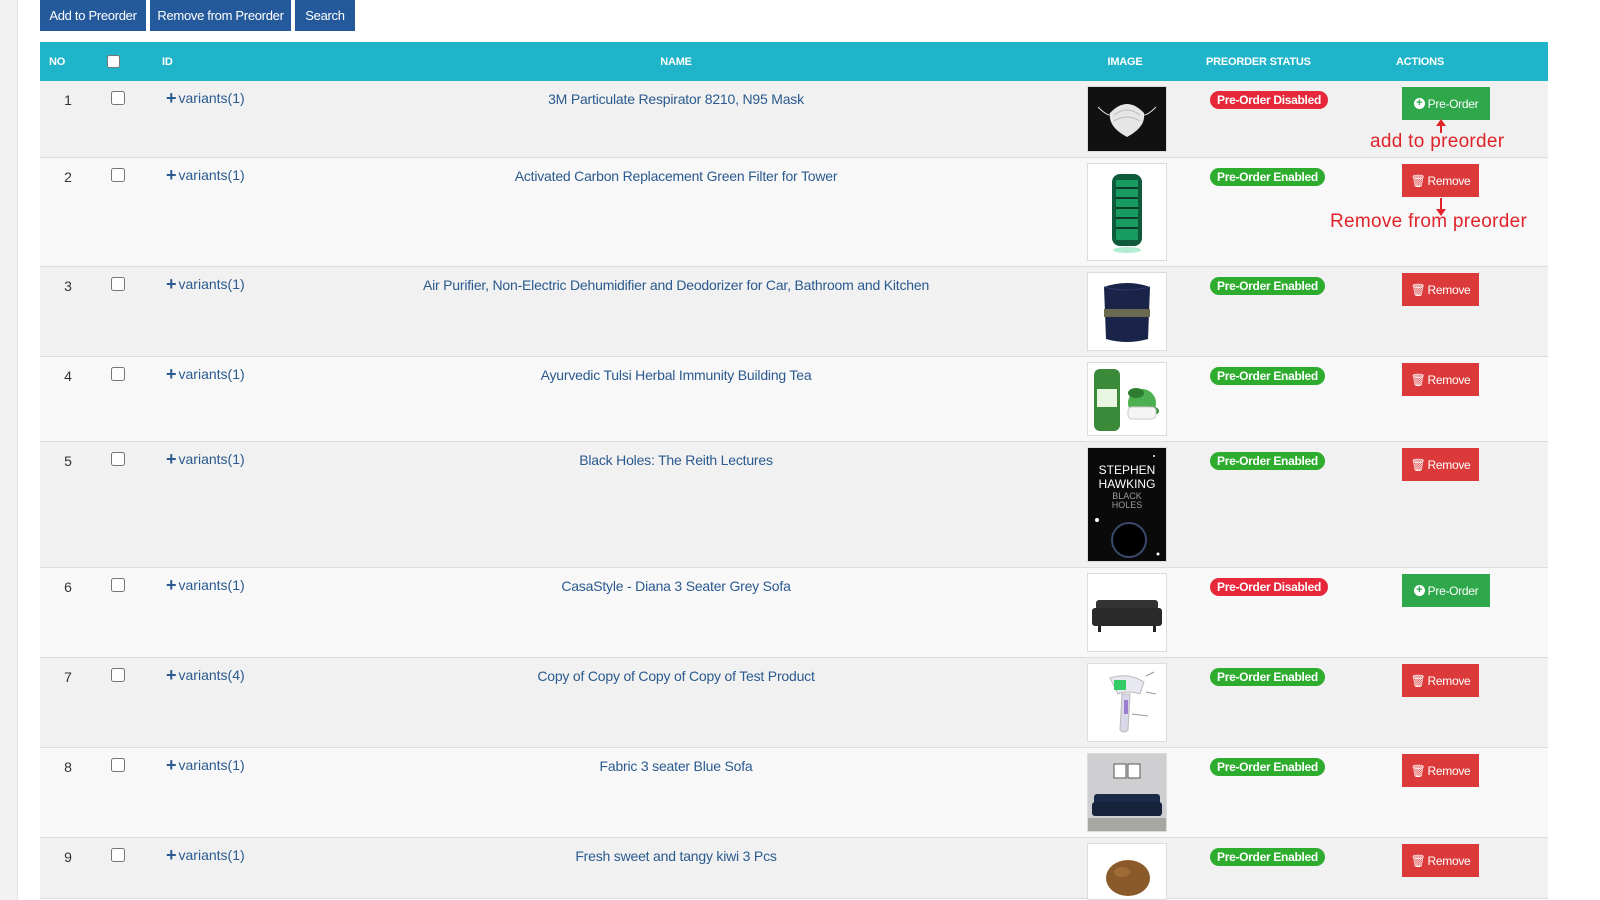 The height and width of the screenshot is (900, 1600). I want to click on row-number: 2, so click(68, 177).